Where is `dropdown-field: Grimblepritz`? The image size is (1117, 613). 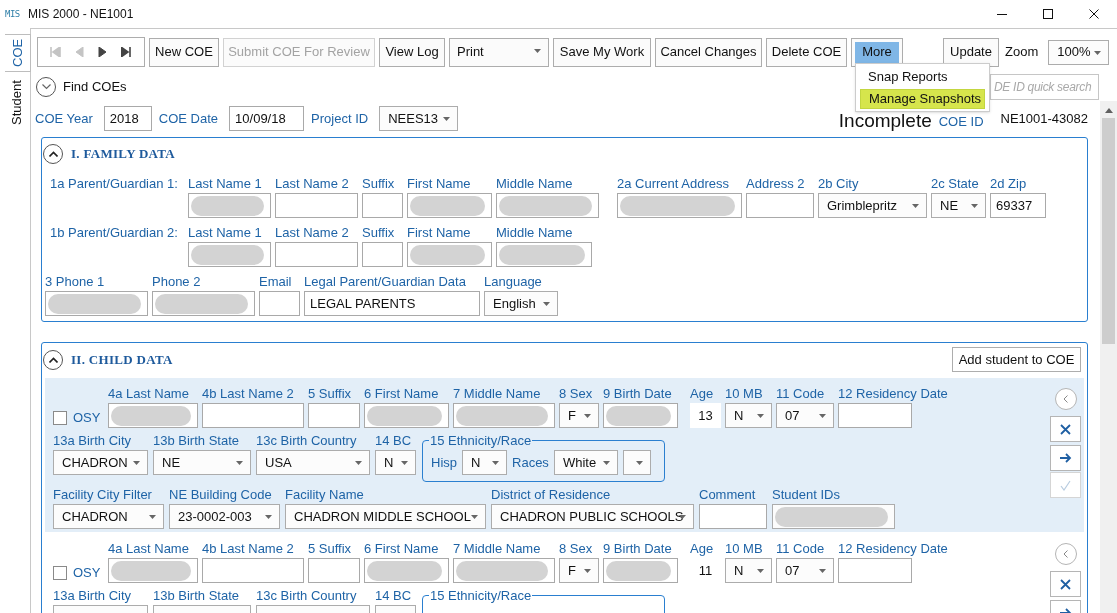
dropdown-field: Grimblepritz is located at coordinates (872, 205).